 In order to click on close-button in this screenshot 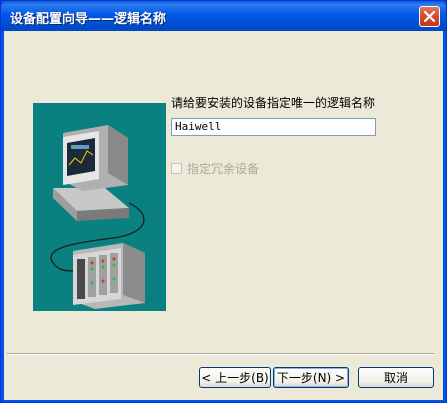, I will do `click(429, 16)`.